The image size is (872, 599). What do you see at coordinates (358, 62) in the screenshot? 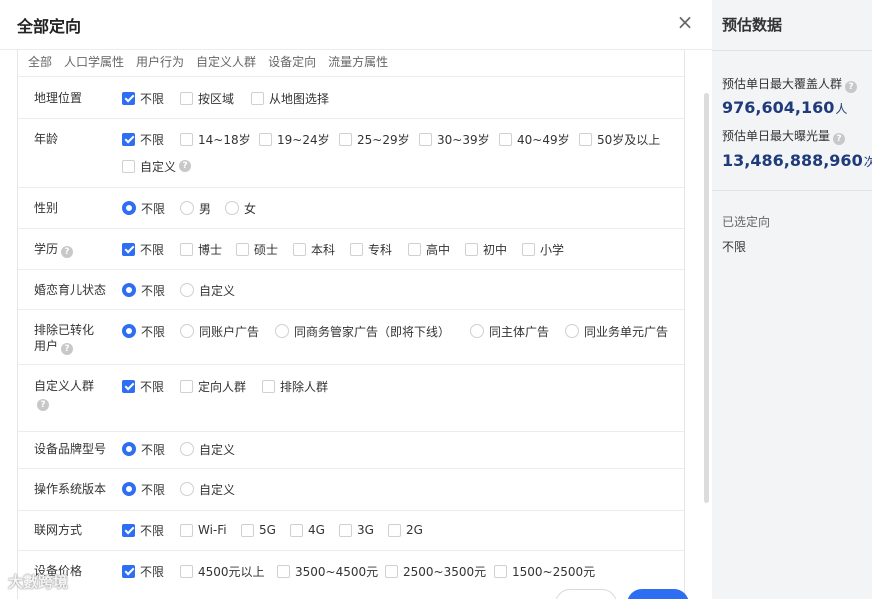
I see `tab-traffic: 流量方属性` at bounding box center [358, 62].